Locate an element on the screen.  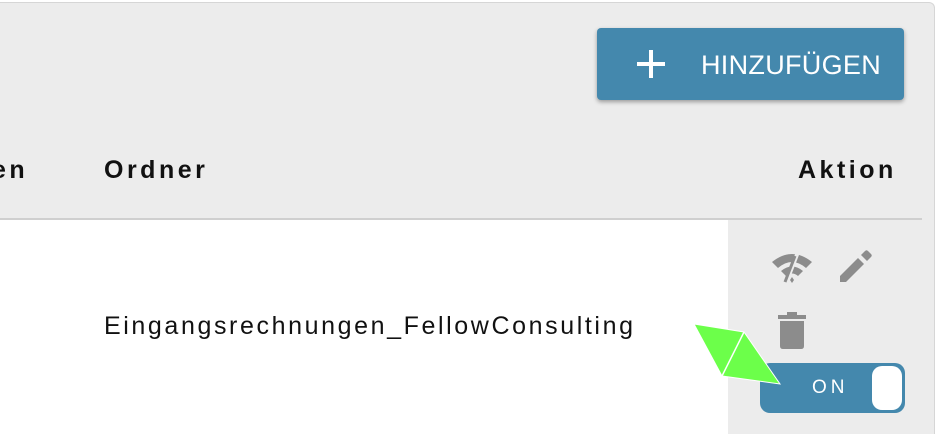
cursor-icon is located at coordinates (737, 354).